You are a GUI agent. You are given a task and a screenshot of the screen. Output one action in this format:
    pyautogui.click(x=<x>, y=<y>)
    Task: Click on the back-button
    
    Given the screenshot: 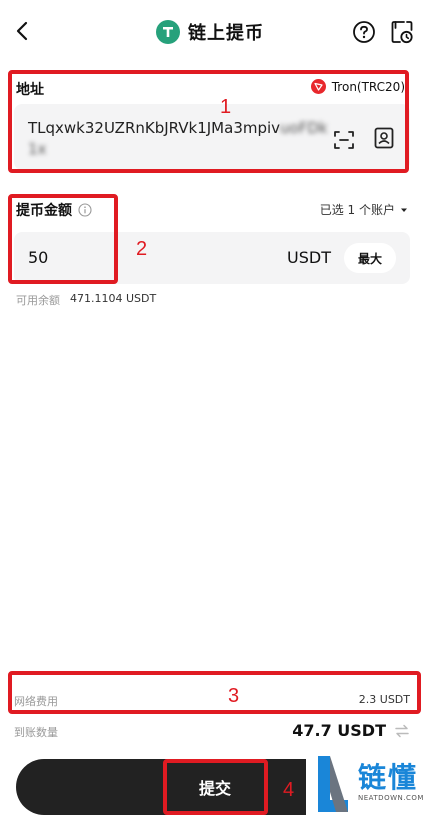 What is the action you would take?
    pyautogui.click(x=23, y=31)
    